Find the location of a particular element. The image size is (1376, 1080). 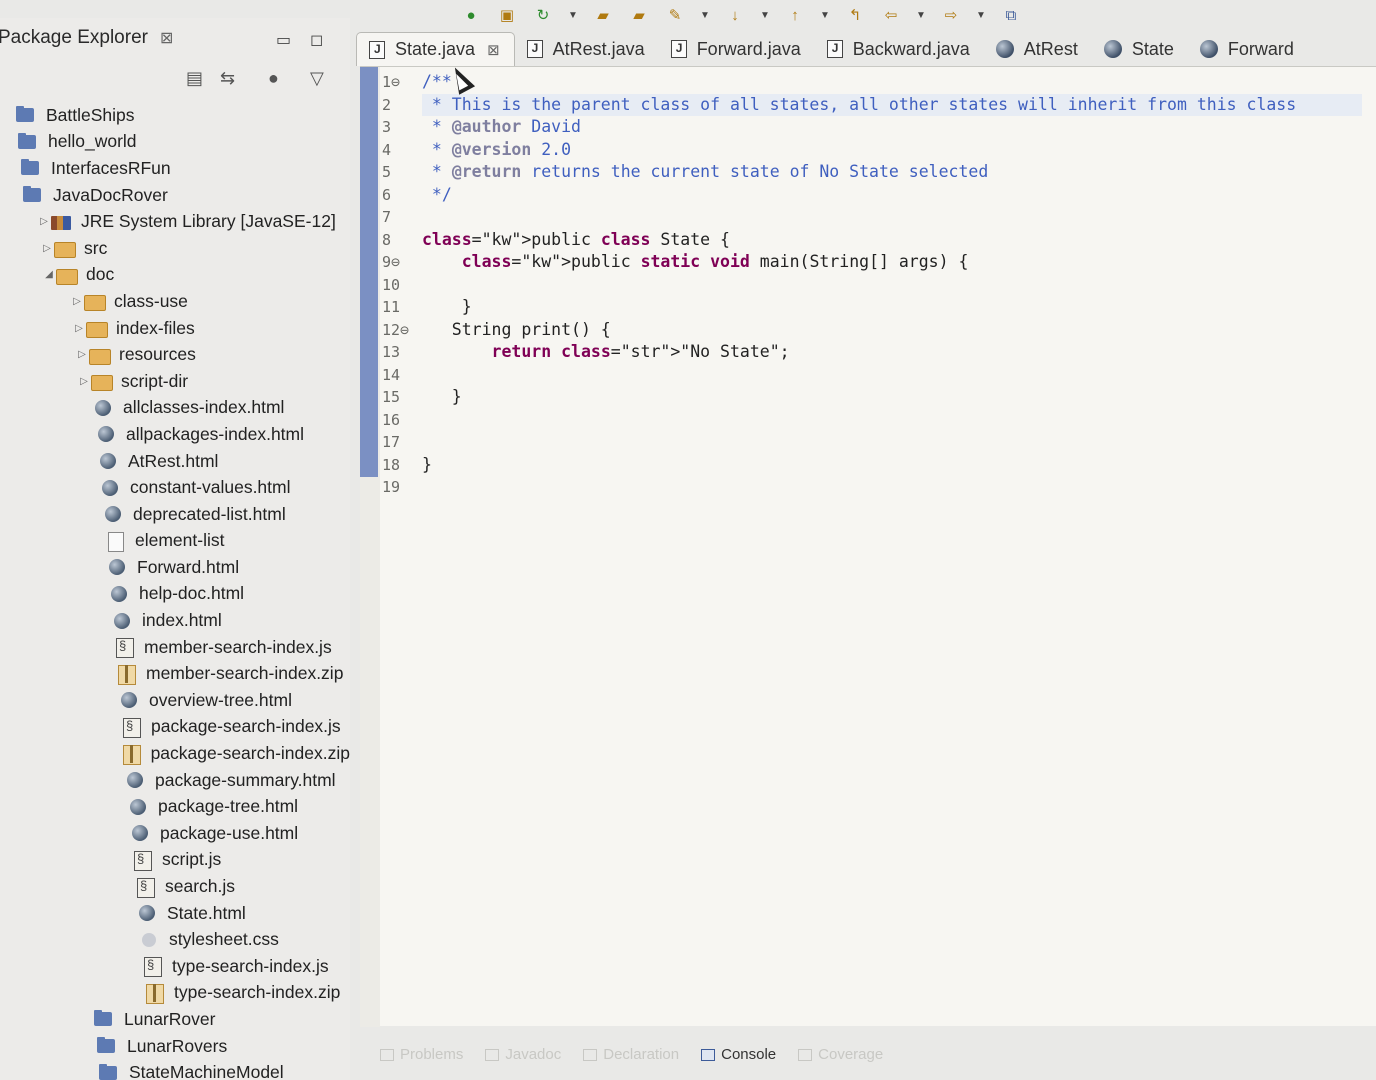

tree-item: BattleShips is located at coordinates (175, 115).